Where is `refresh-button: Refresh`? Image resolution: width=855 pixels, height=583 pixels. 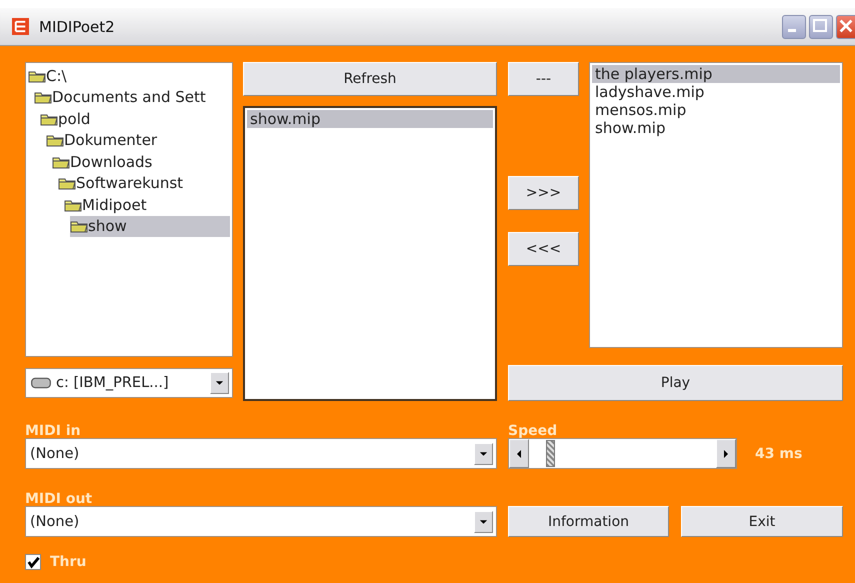
refresh-button: Refresh is located at coordinates (370, 79).